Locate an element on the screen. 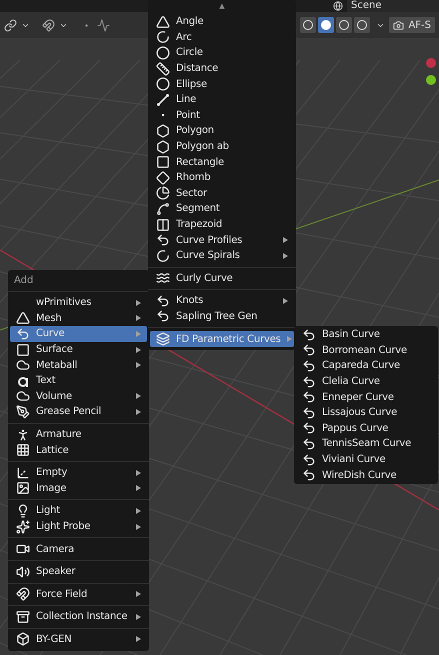  menu-item: Force Field is located at coordinates (78, 594).